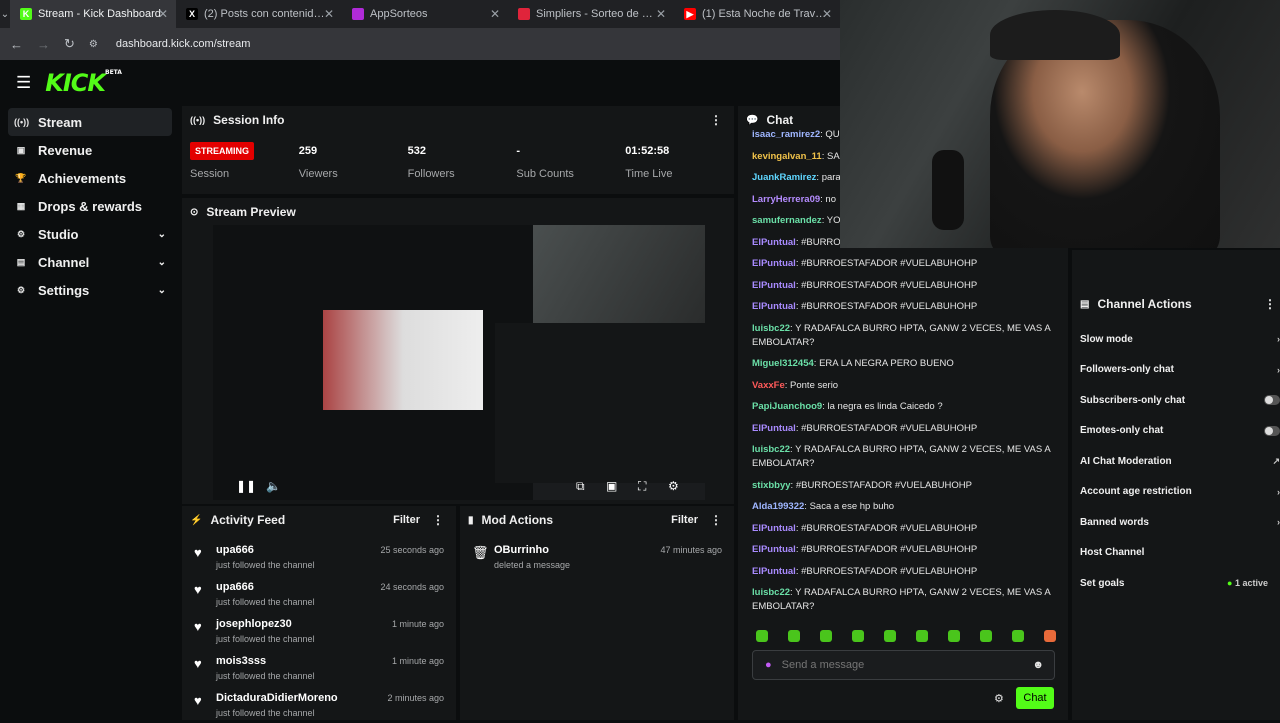  What do you see at coordinates (69, 44) in the screenshot?
I see `reload-icon: ↻` at bounding box center [69, 44].